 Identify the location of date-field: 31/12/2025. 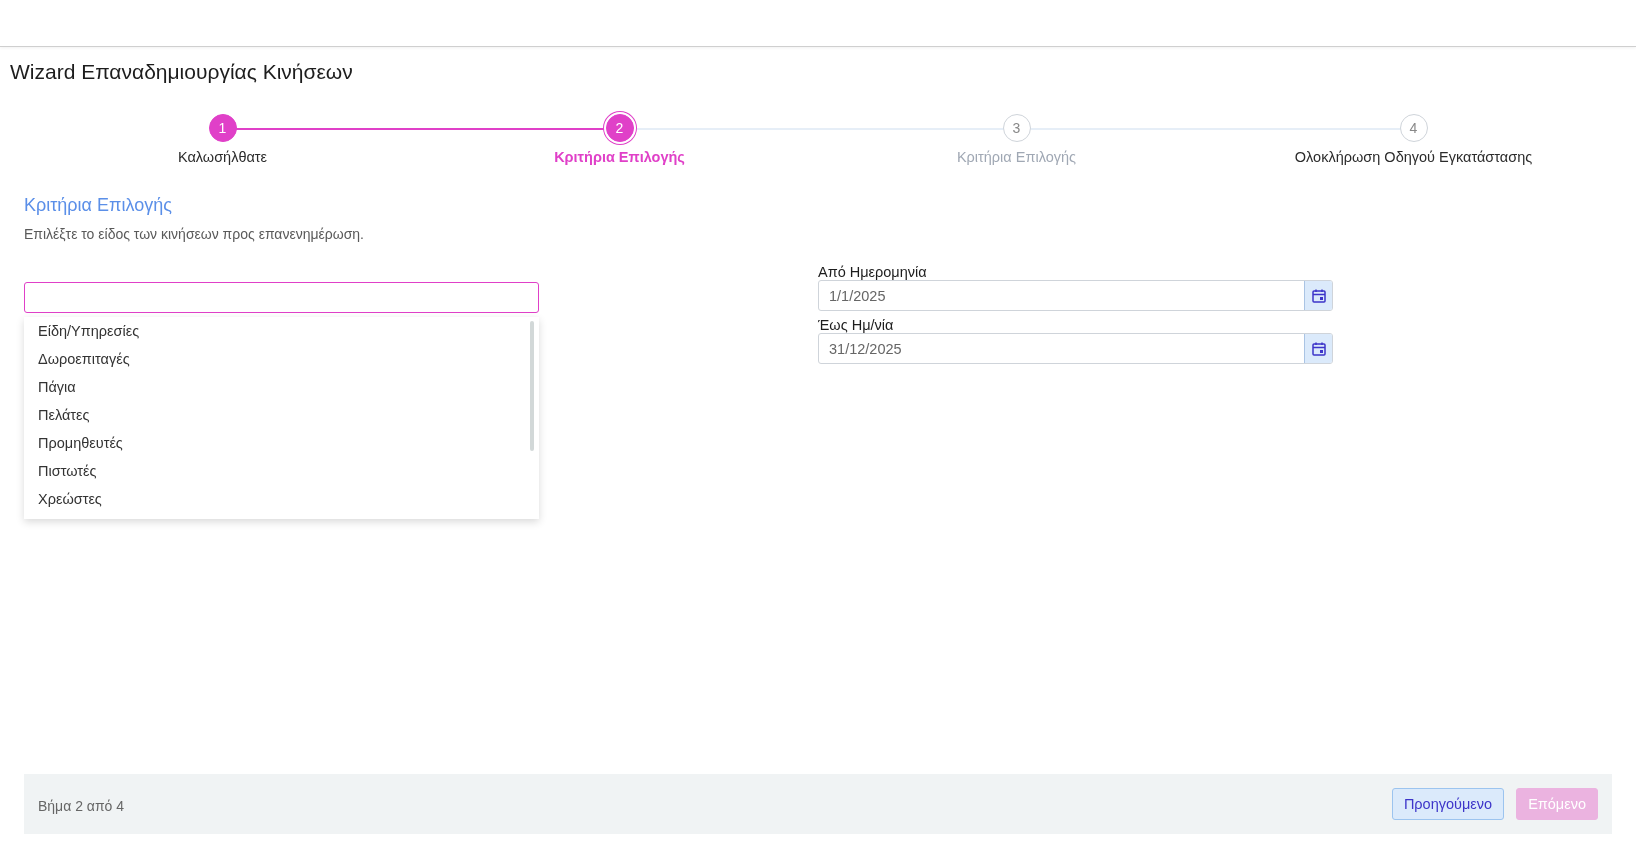
(1075, 348).